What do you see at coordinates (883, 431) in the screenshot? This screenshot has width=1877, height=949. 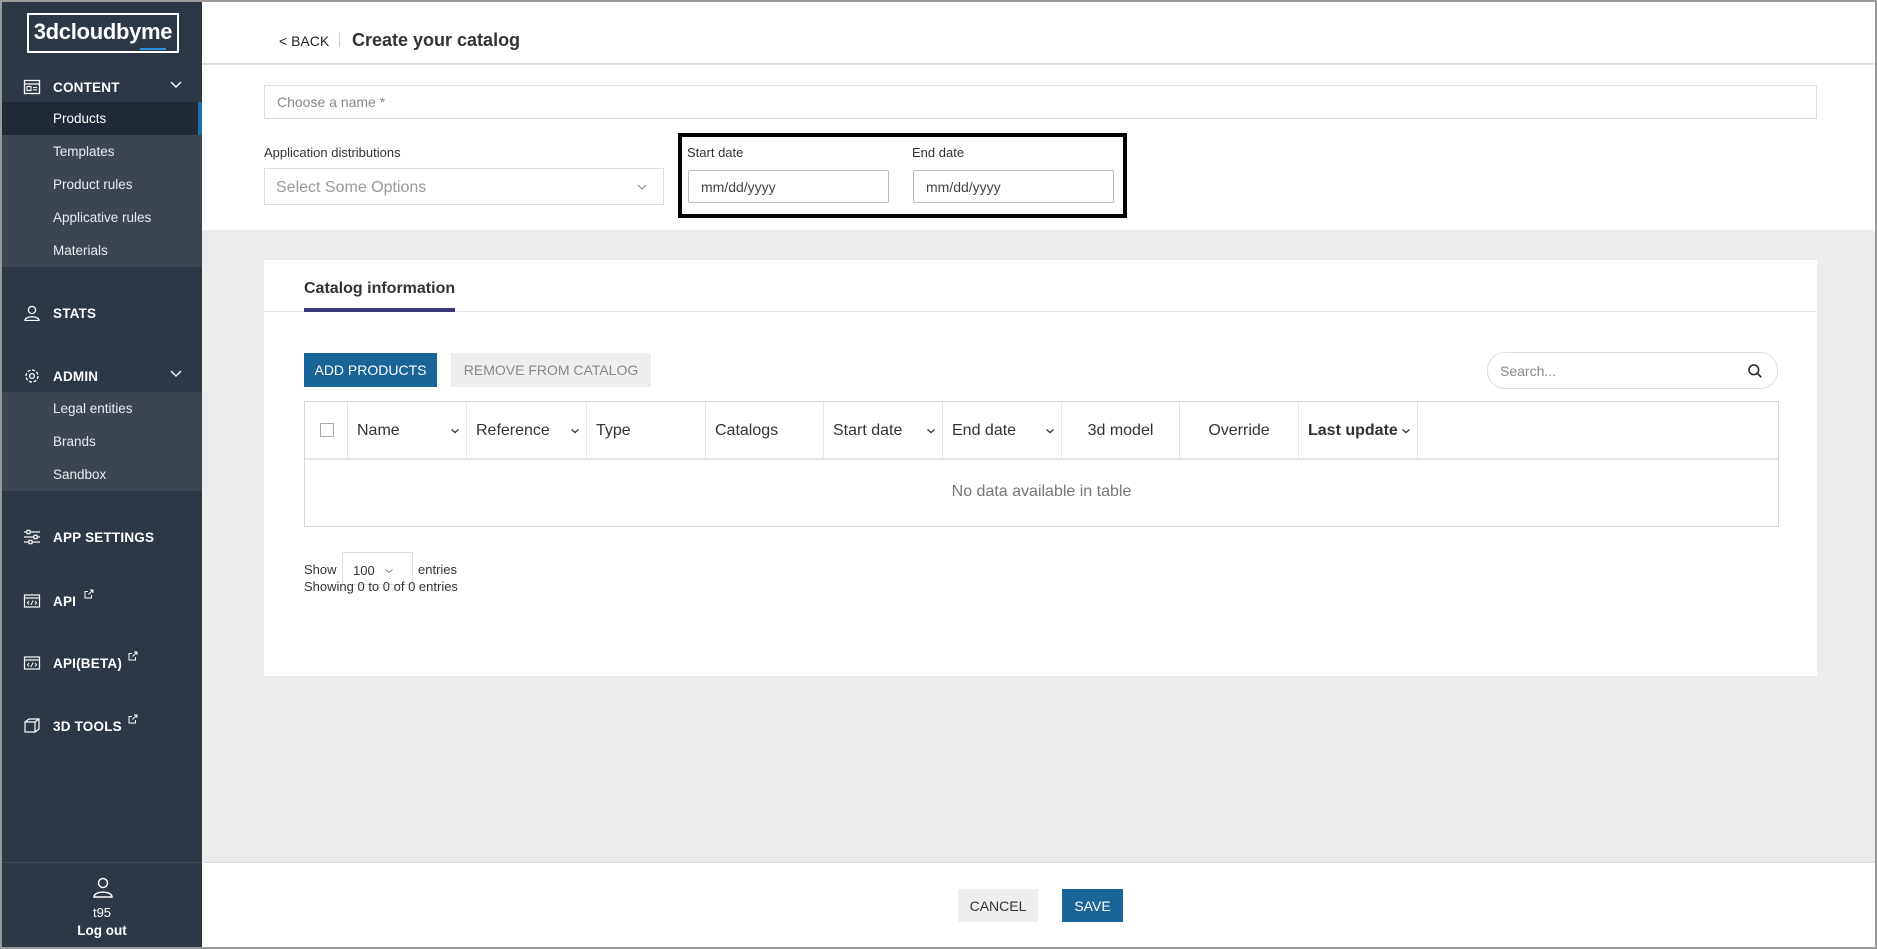 I see `column-header-start-date: Start date` at bounding box center [883, 431].